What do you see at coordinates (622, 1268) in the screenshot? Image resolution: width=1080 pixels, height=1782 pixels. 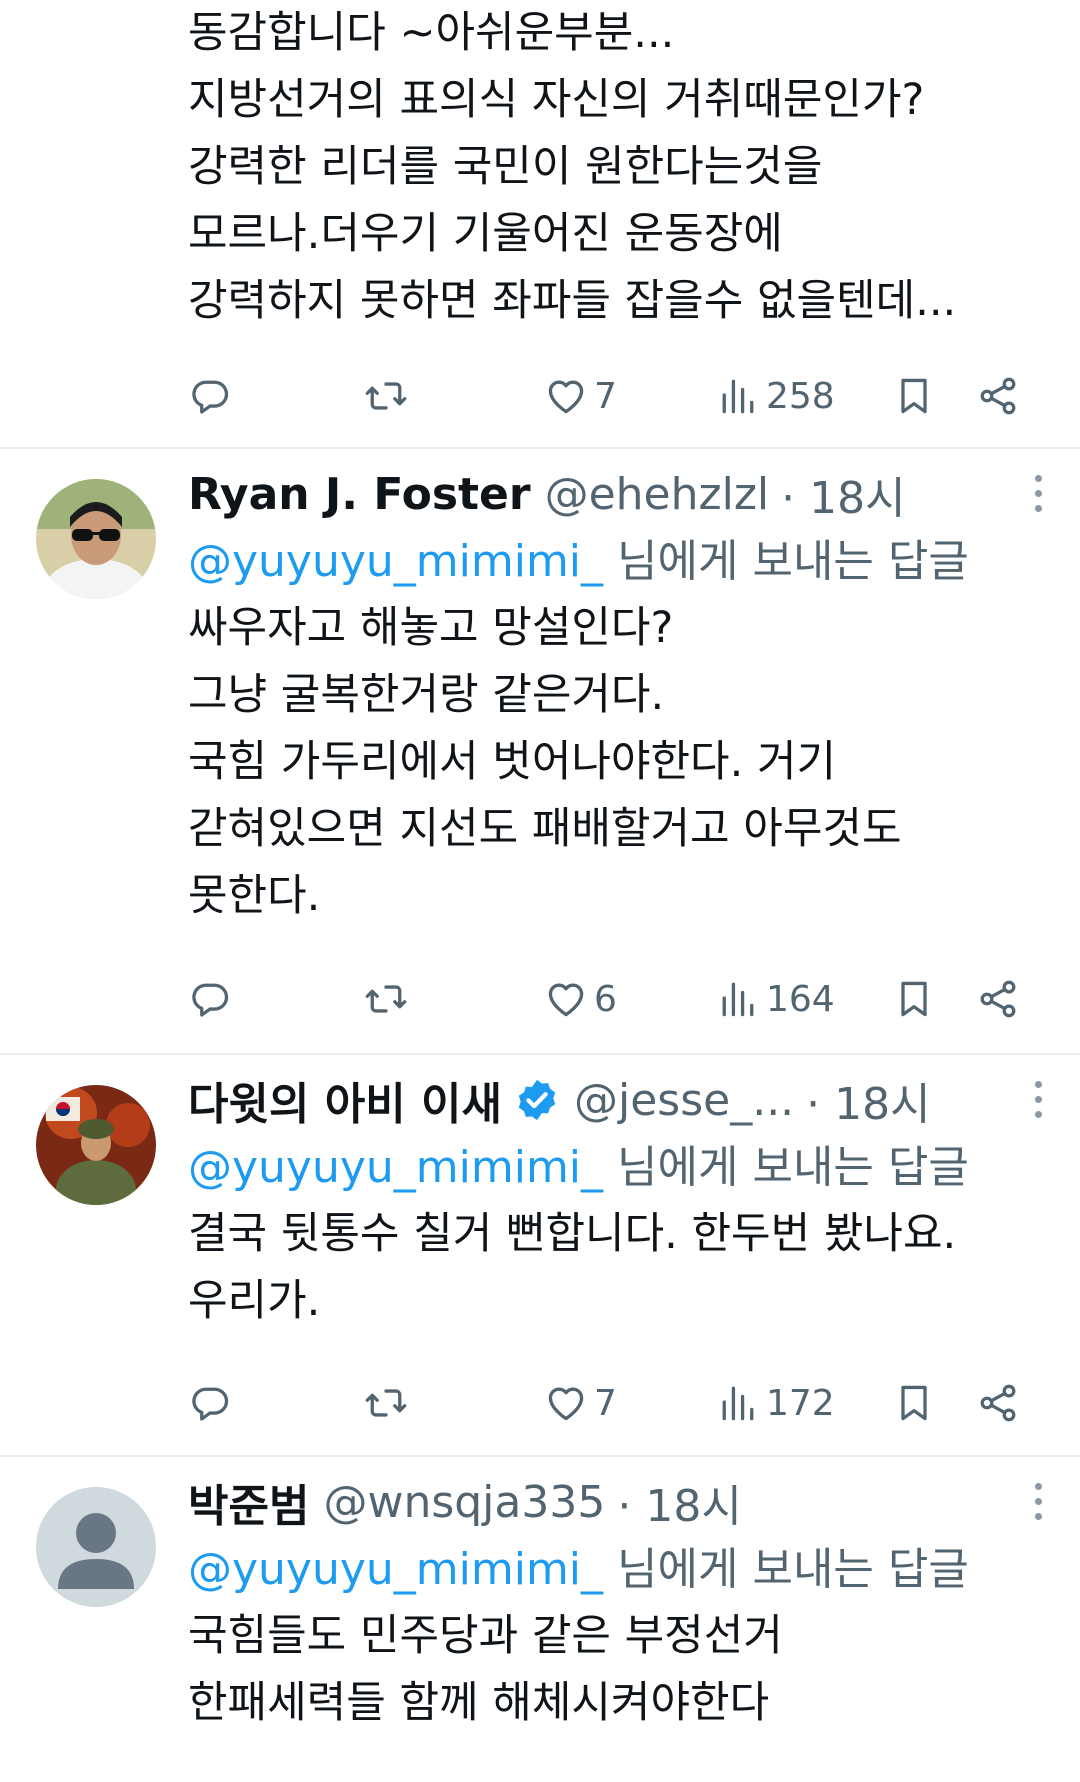 I see `tweet-text: 결국 뒷통수 칠거 뻔합니다. 한두번 봤나요. 우리가.` at bounding box center [622, 1268].